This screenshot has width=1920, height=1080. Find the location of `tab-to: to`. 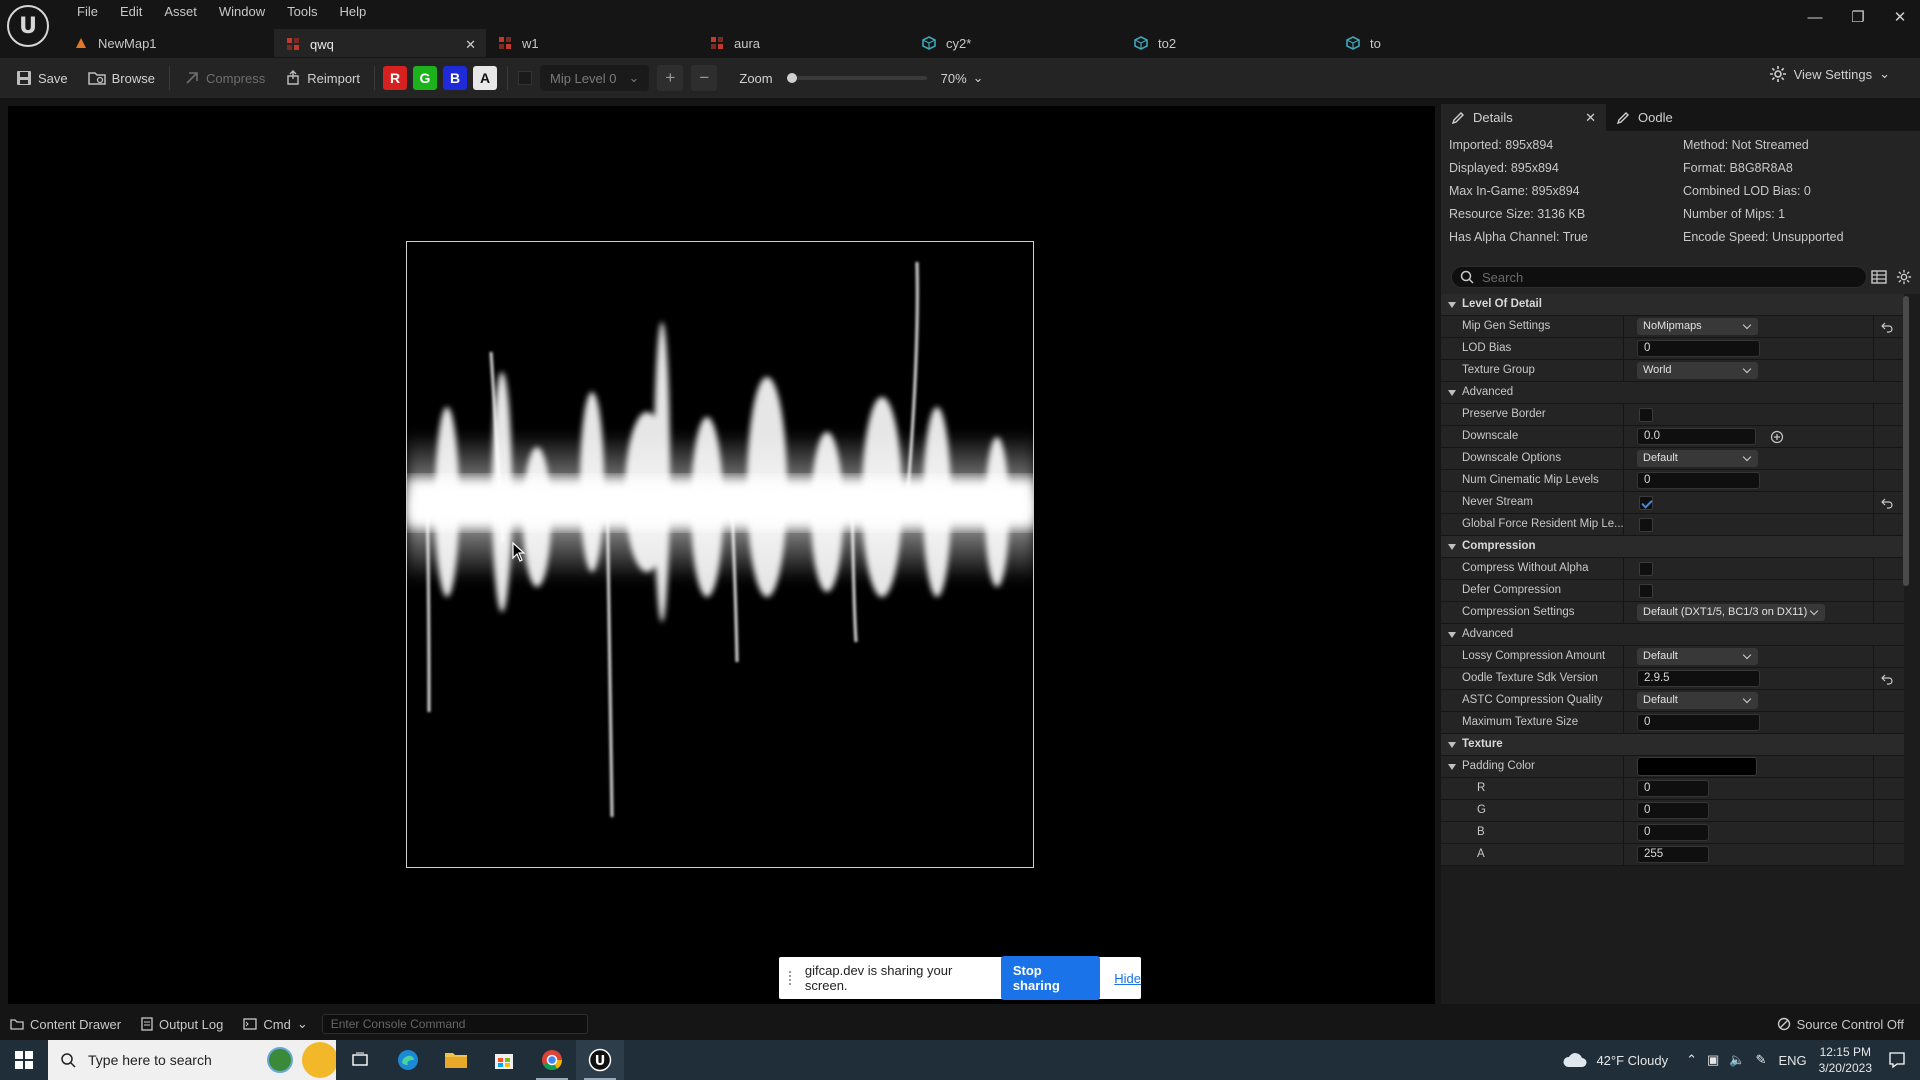

tab-to: to is located at coordinates (1440, 43).